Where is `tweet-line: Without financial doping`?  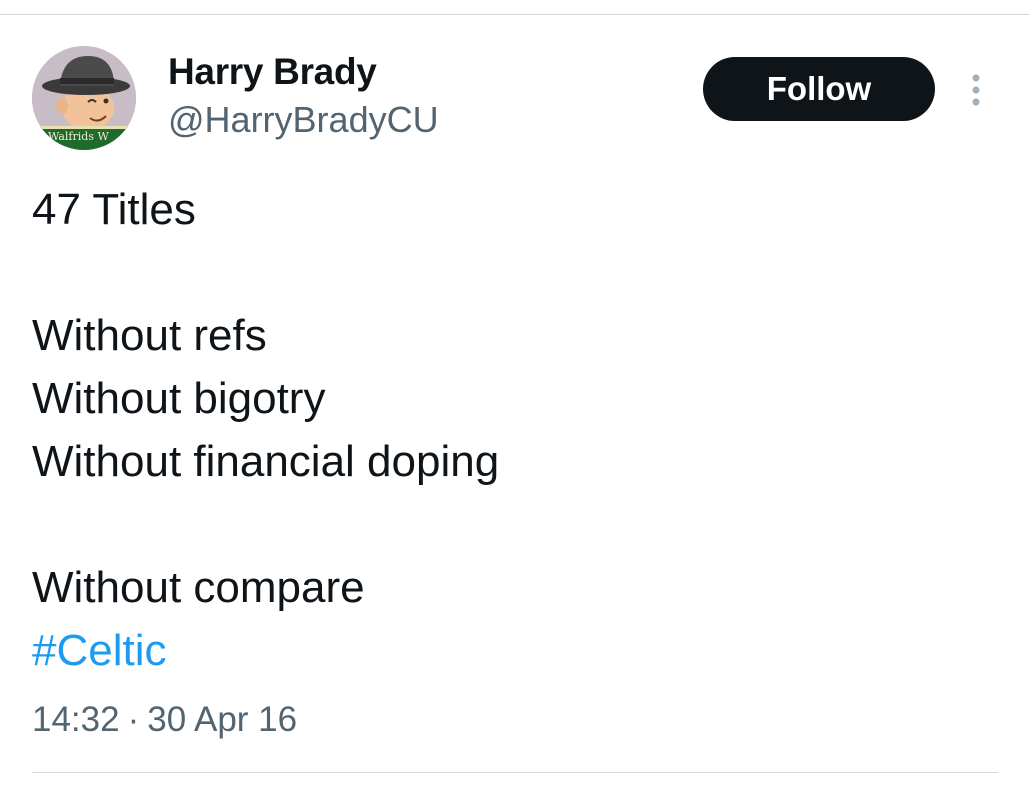 tweet-line: Without financial doping is located at coordinates (266, 461).